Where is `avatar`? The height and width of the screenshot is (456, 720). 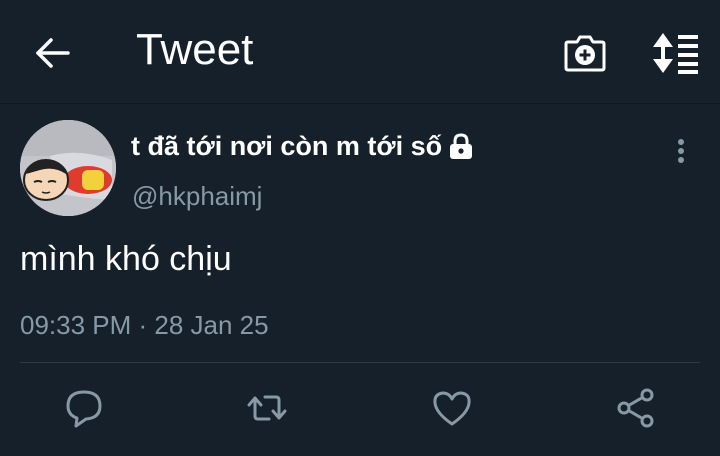
avatar is located at coordinates (68, 168).